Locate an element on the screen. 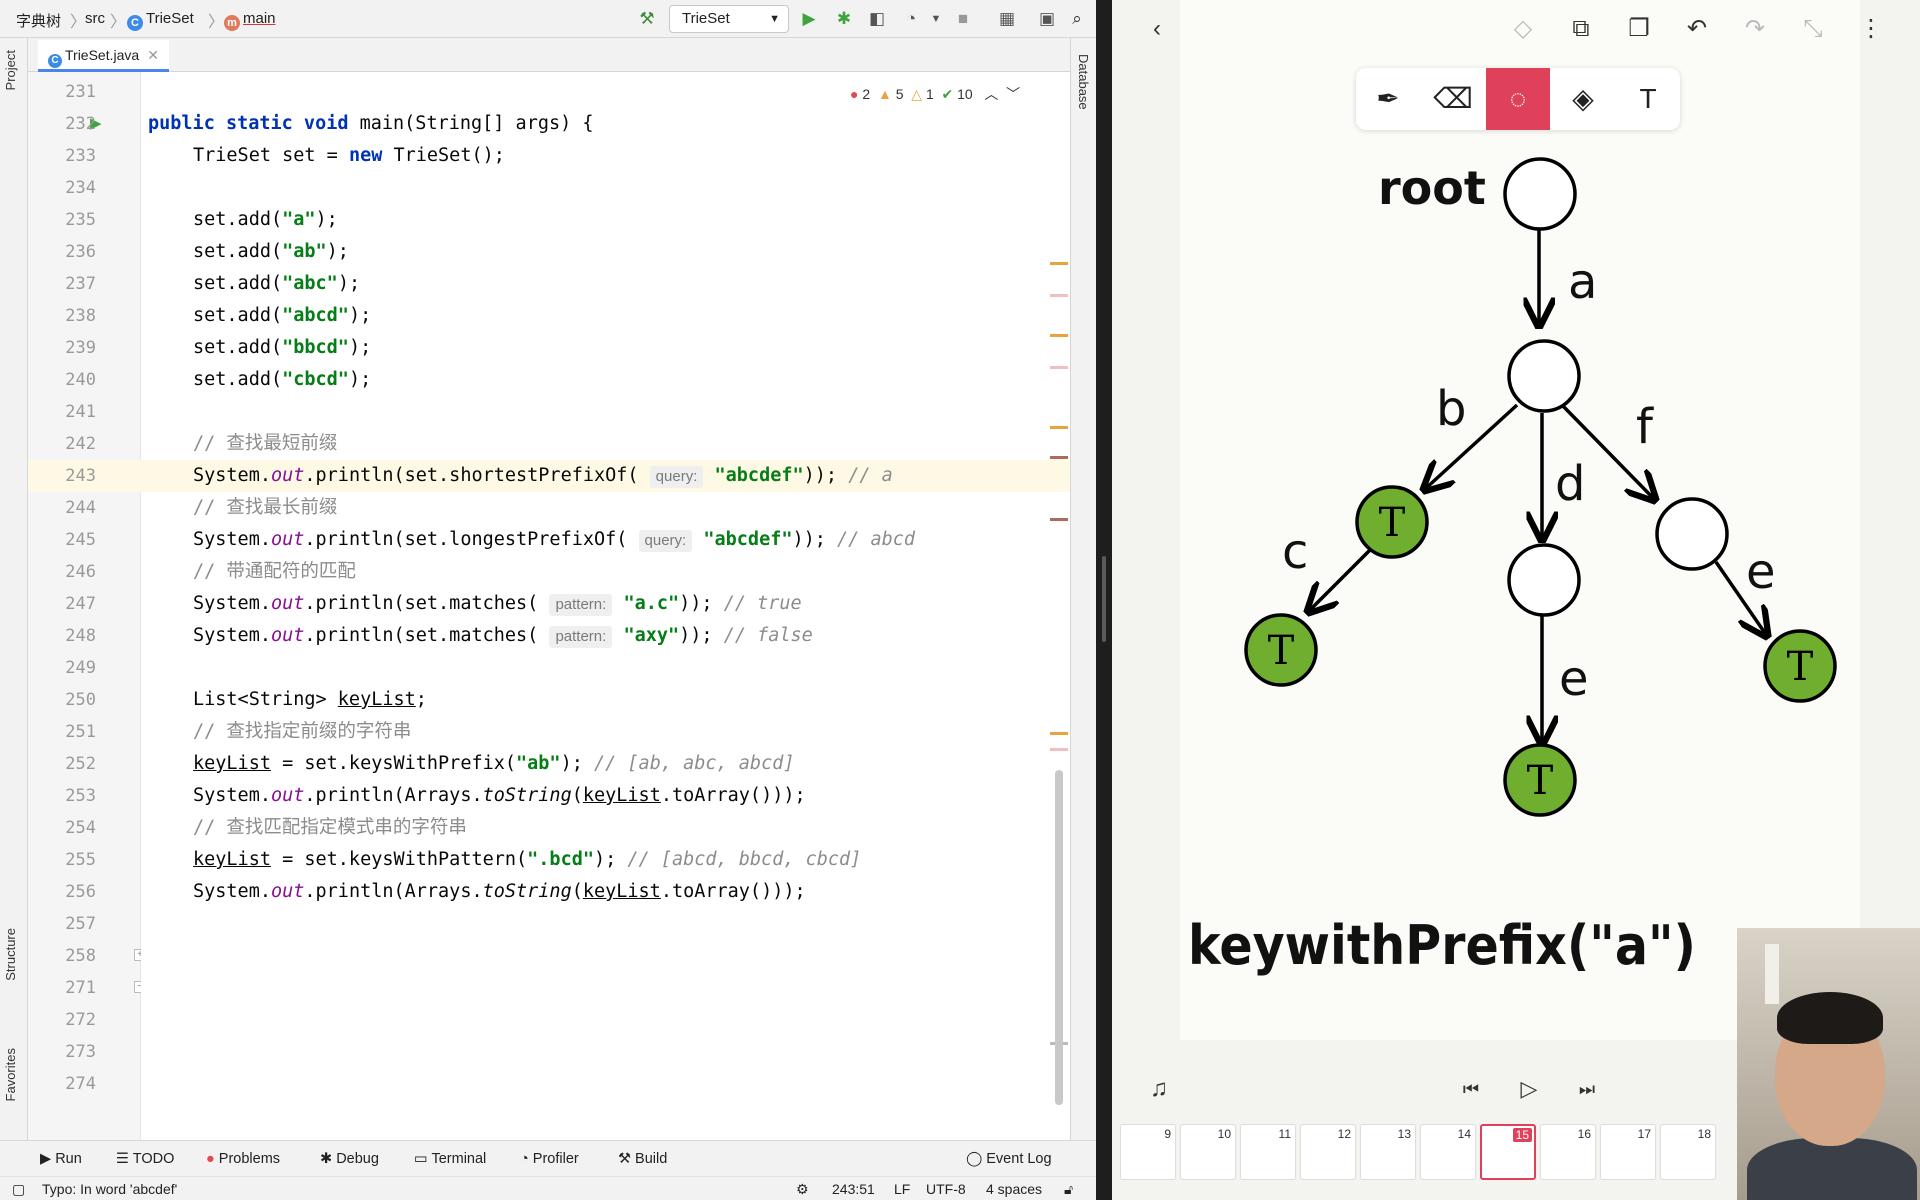 This screenshot has height=1200, width=1920. problems-tool-tab: ● Problems is located at coordinates (243, 1159).